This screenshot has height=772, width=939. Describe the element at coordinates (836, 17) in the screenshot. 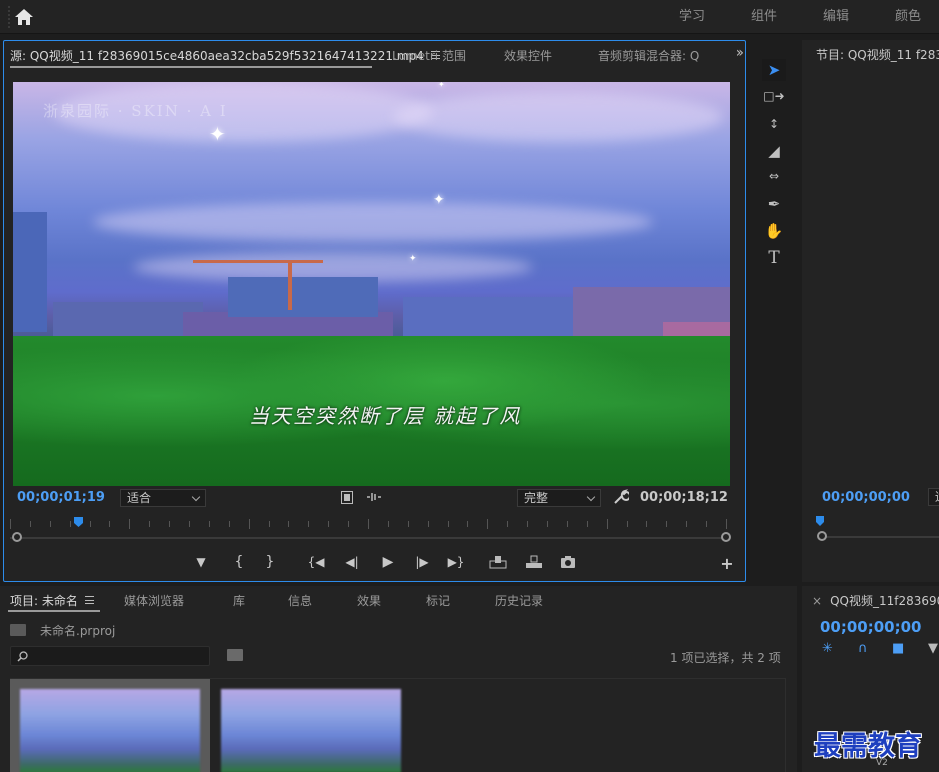

I see `workspace-tab-editing: 编辑` at that location.